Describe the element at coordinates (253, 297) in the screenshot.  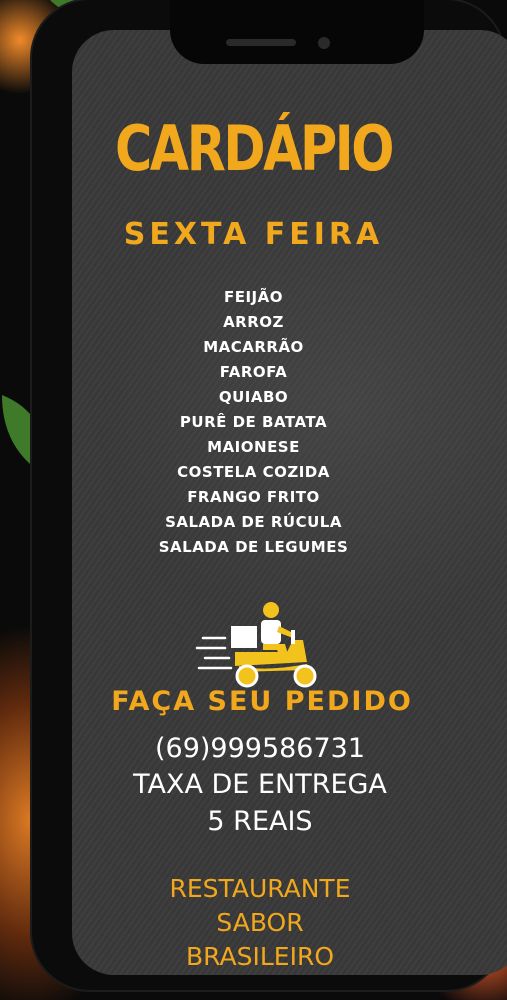
I see `menu-item: FEIJÃO` at that location.